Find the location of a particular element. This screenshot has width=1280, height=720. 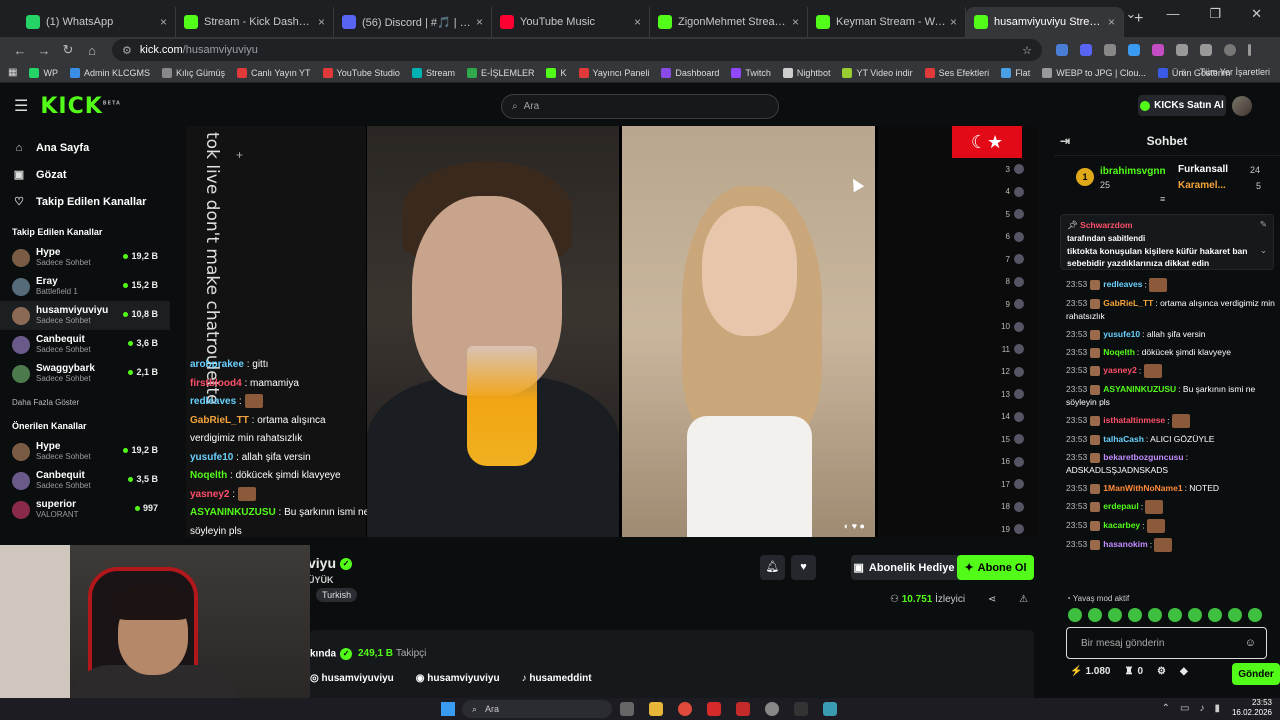

browser-tab: ZigonMehmet Stream - Watch × is located at coordinates (729, 22).